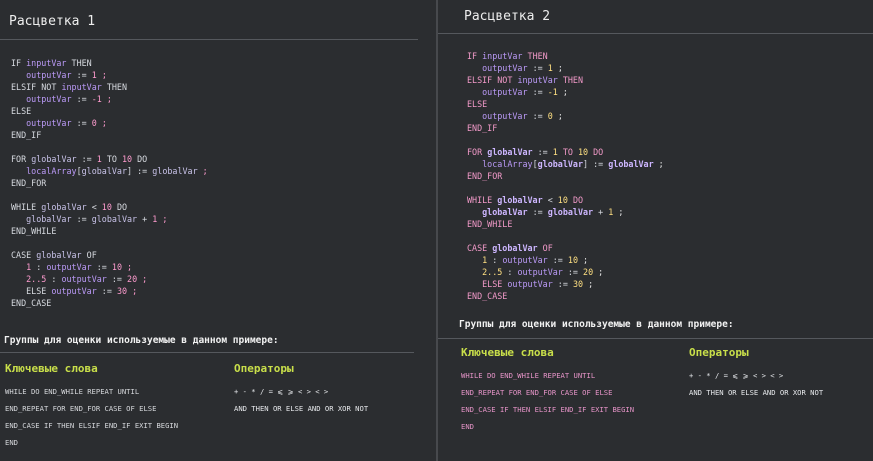  Describe the element at coordinates (528, 375) in the screenshot. I see `right-keyword-line: WHILE DO END_WHILE REPEAT UNTIL` at that location.